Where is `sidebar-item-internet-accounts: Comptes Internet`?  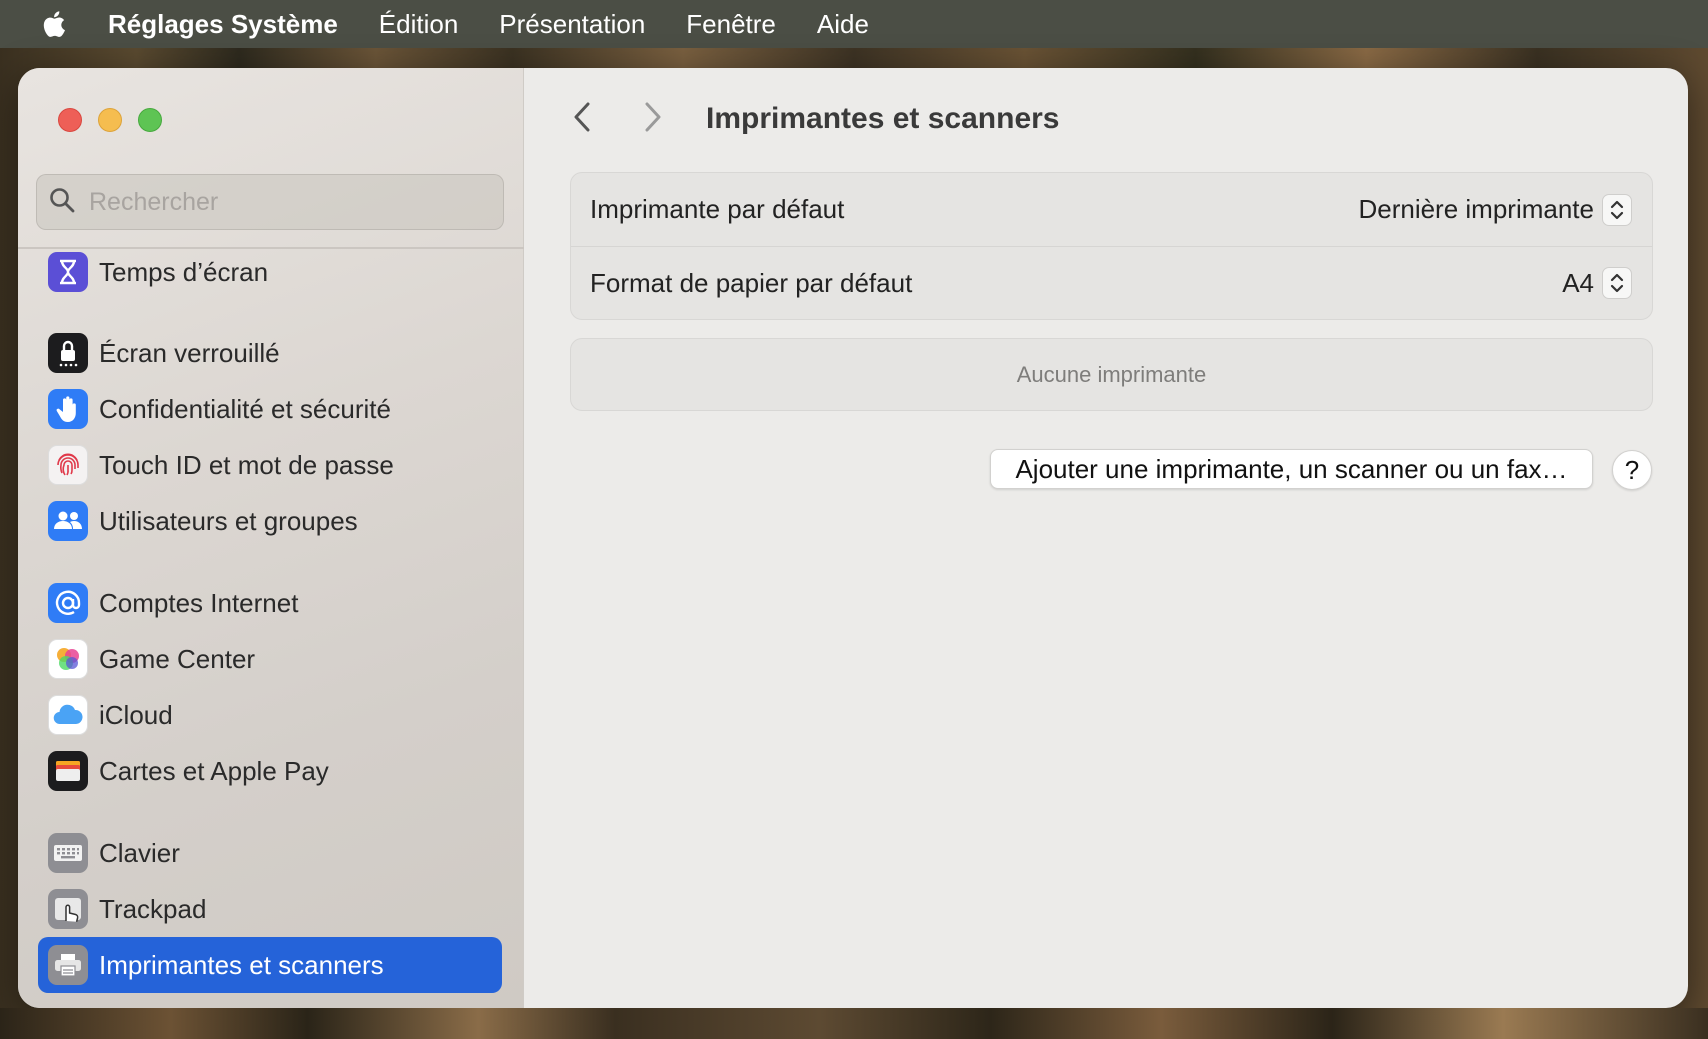 sidebar-item-internet-accounts: Comptes Internet is located at coordinates (270, 603).